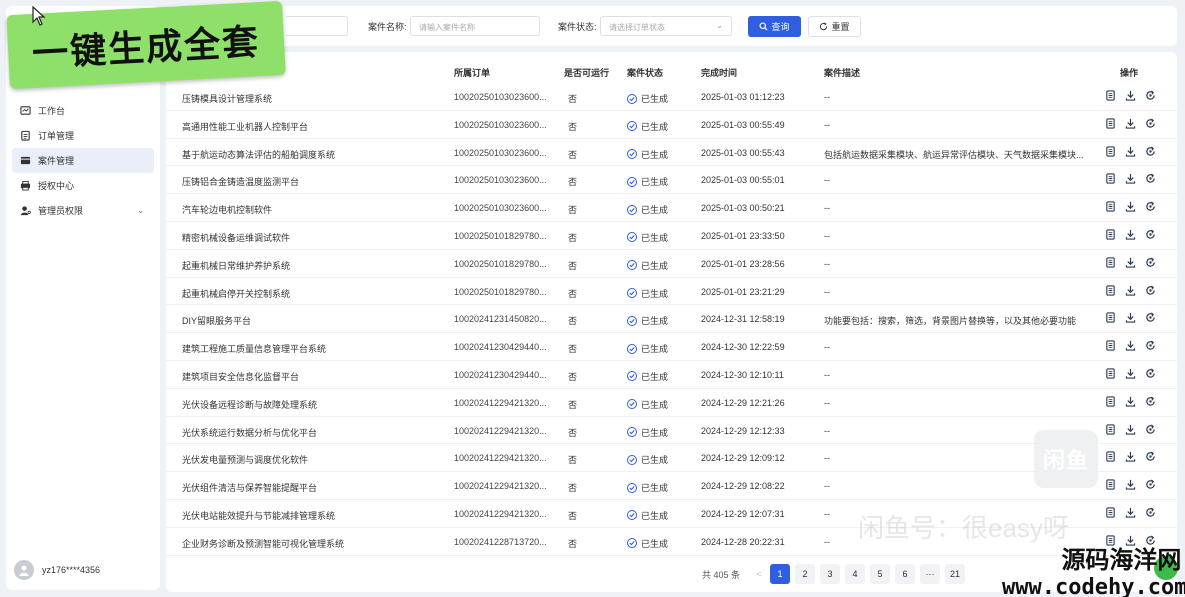  What do you see at coordinates (83, 110) in the screenshot?
I see `sidebar-item-dashboard: 工作台` at bounding box center [83, 110].